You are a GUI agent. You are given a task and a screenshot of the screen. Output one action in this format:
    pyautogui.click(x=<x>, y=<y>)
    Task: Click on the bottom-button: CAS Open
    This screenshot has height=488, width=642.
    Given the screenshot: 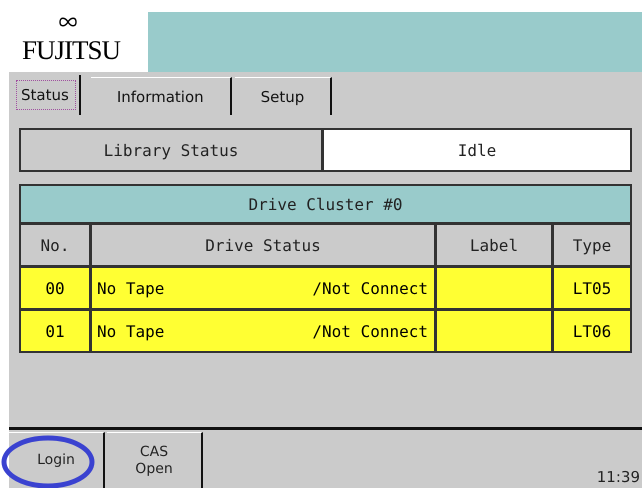 What is the action you would take?
    pyautogui.click(x=155, y=460)
    